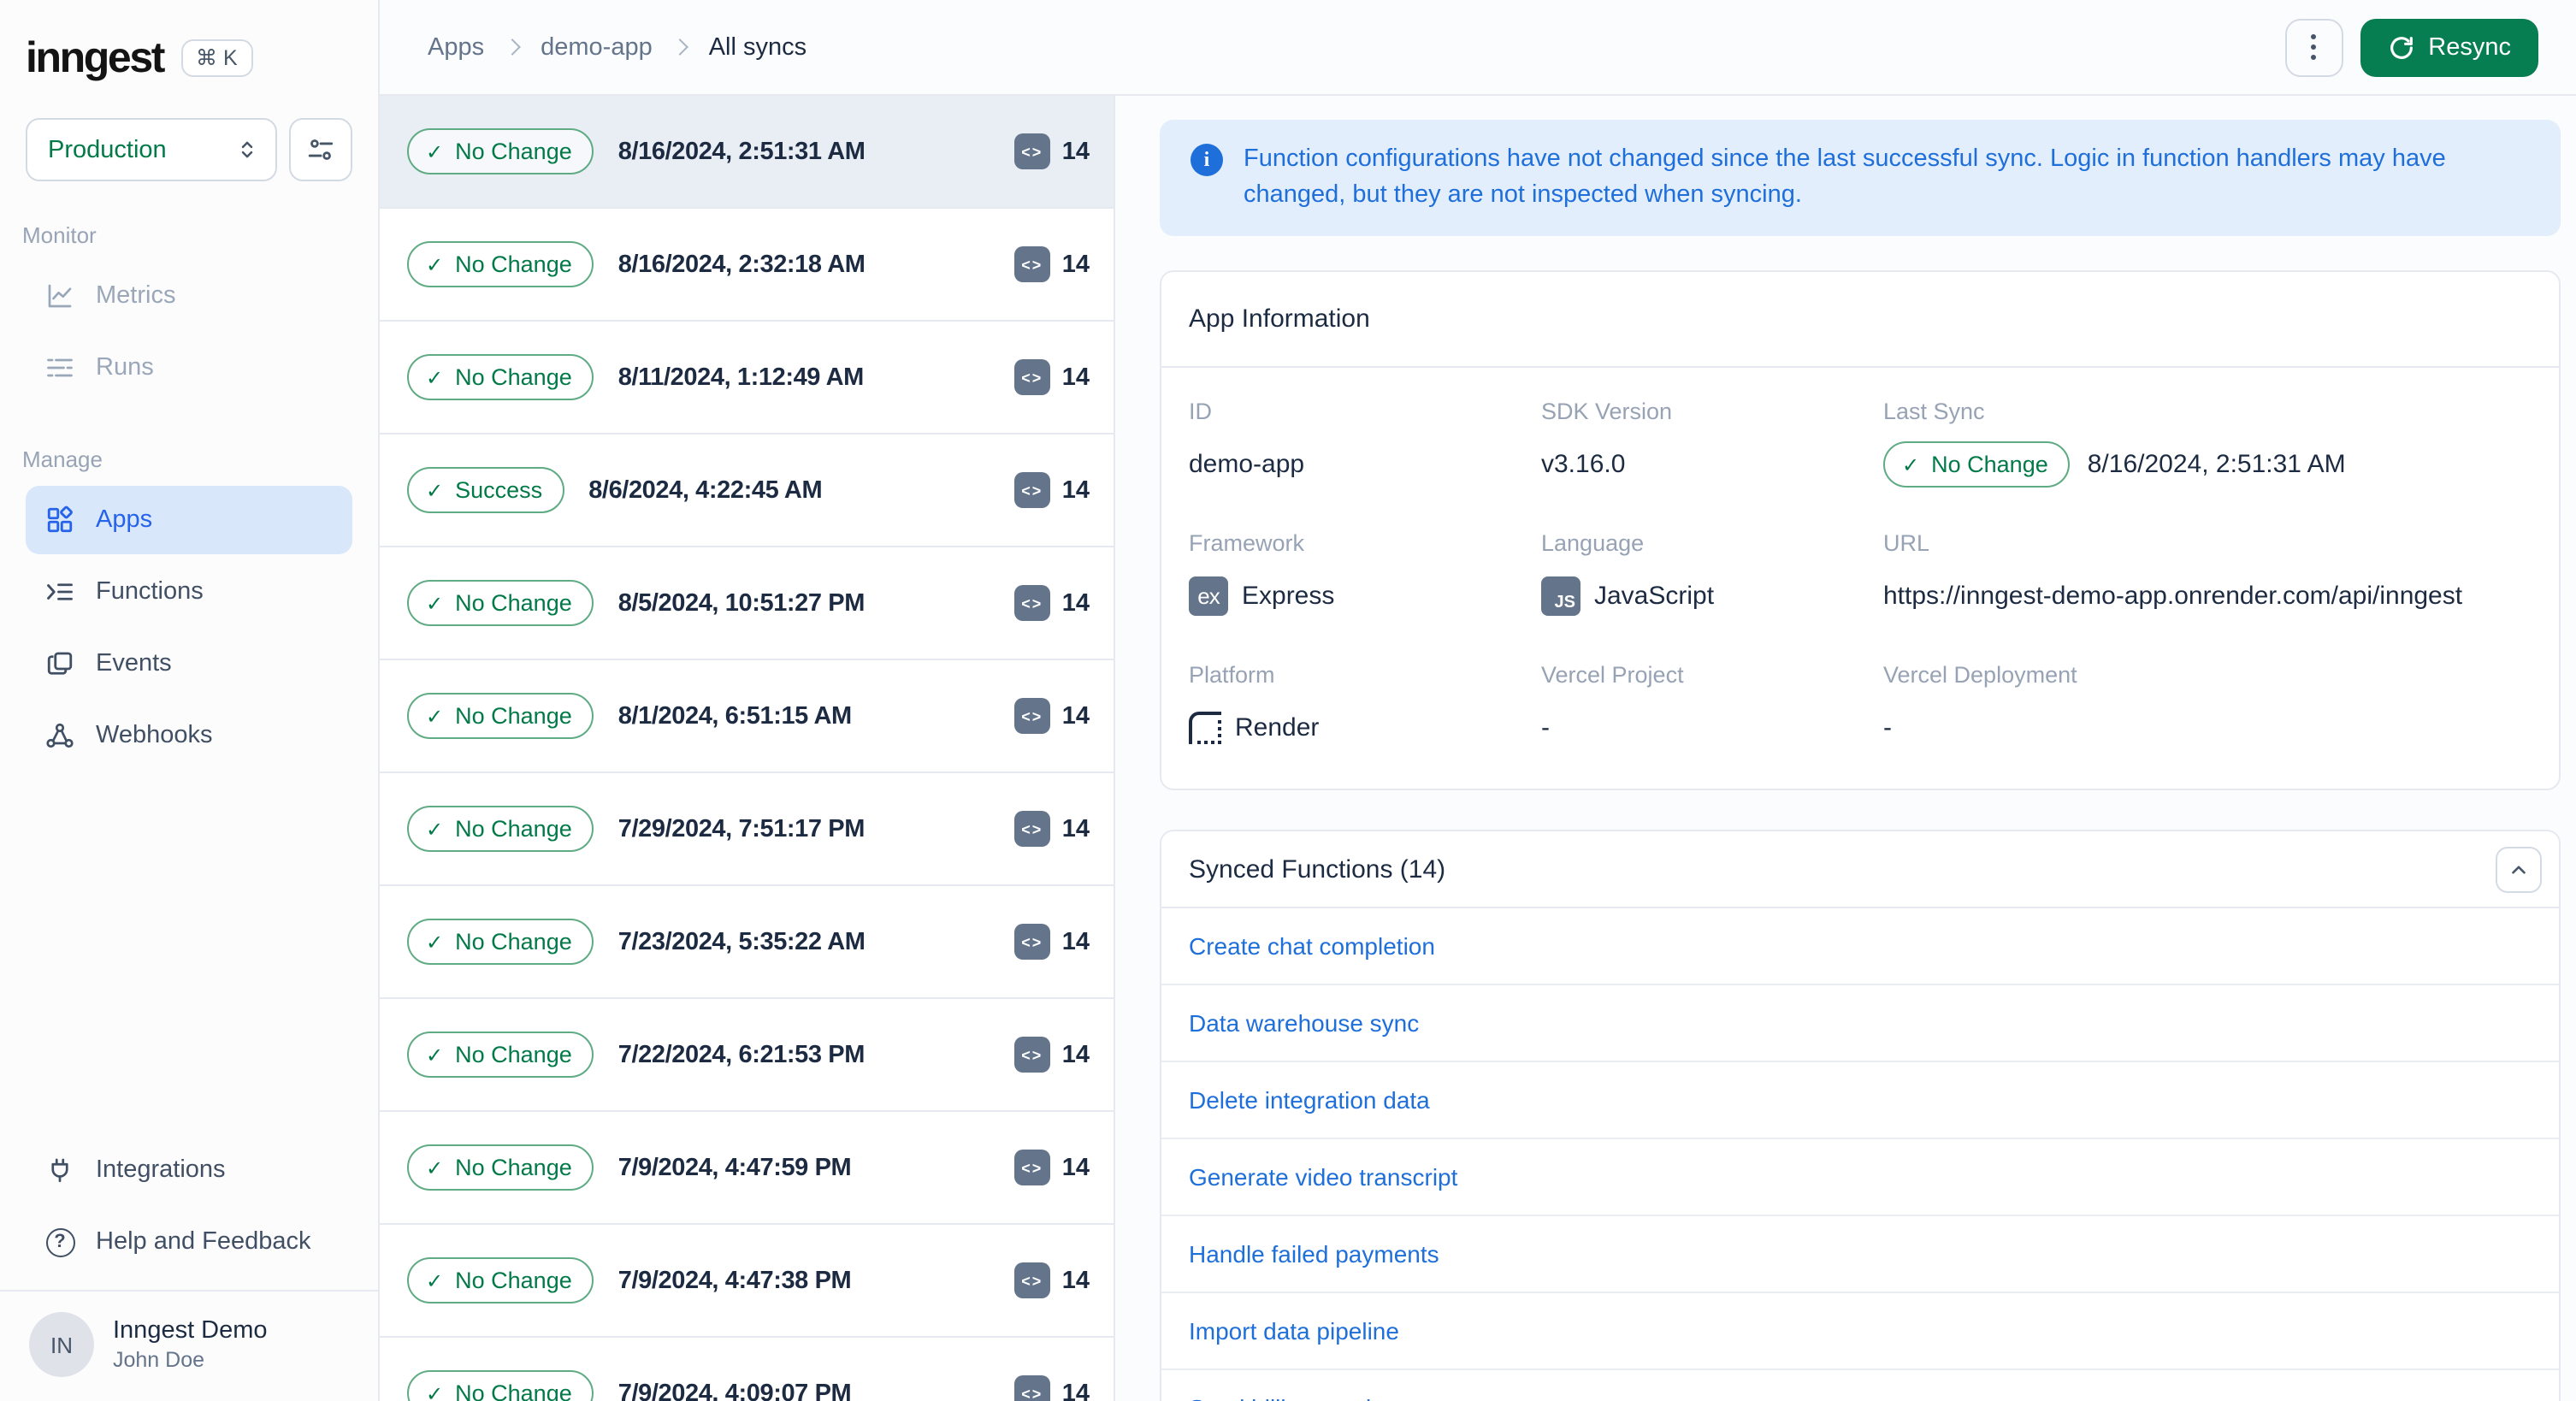  I want to click on sync-row: ✓ No Change 8/5/2024, 10:51:27 PM <> 14, so click(747, 603).